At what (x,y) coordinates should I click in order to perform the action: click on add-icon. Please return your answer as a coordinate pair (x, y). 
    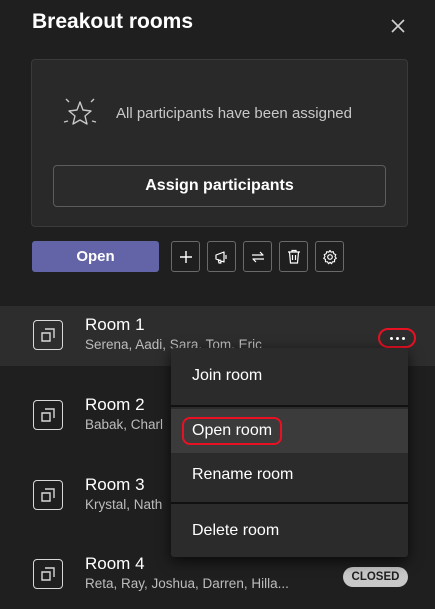
    Looking at the image, I should click on (185, 256).